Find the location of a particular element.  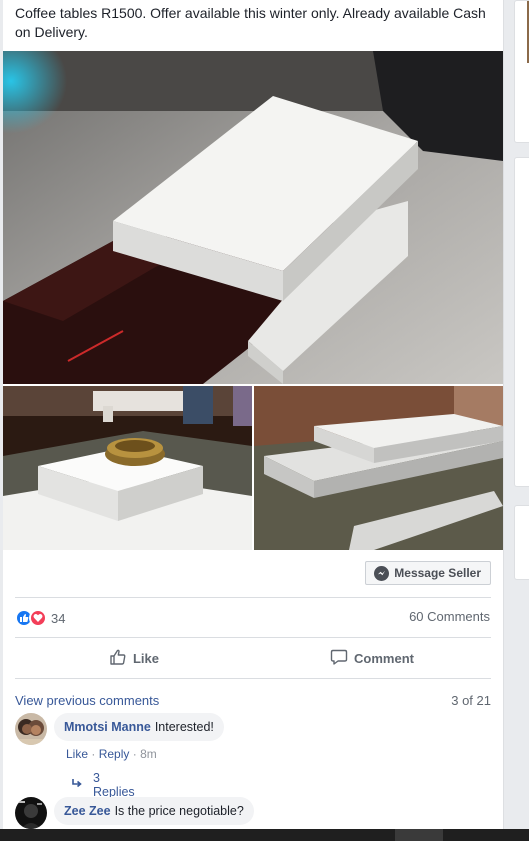

reaction-count: 34 is located at coordinates (58, 618).